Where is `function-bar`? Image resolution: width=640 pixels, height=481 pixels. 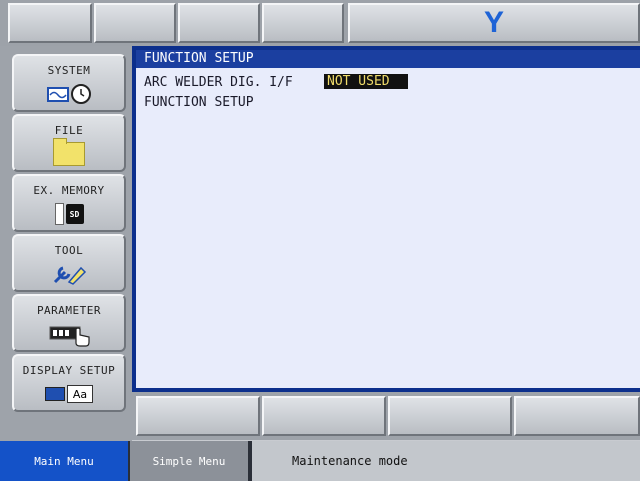
function-bar is located at coordinates (386, 416).